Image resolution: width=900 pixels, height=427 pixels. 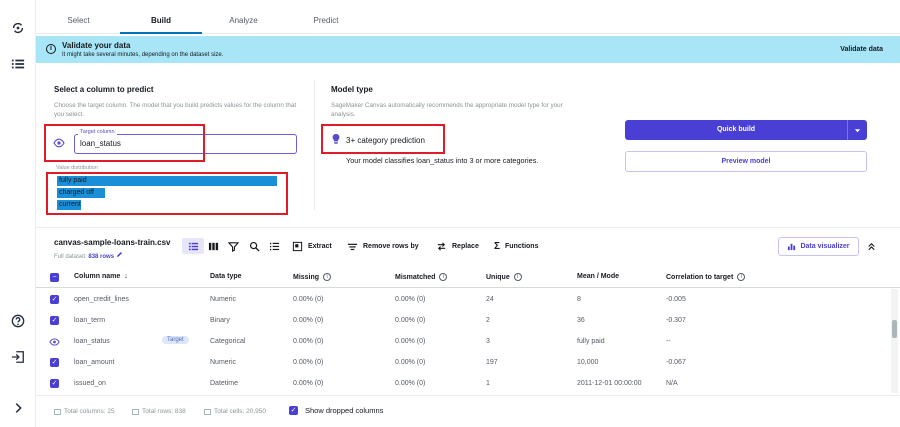 I want to click on cell-correlation: --, so click(x=668, y=341).